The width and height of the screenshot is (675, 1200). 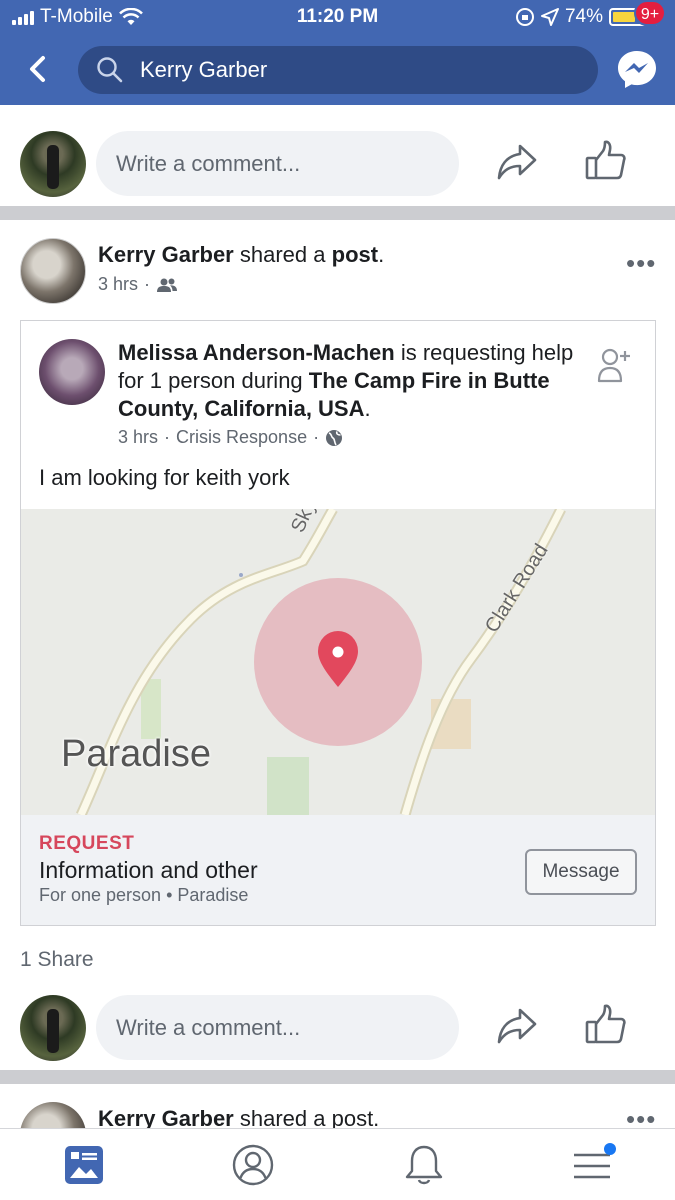 What do you see at coordinates (355, 254) in the screenshot?
I see `post-link: post` at bounding box center [355, 254].